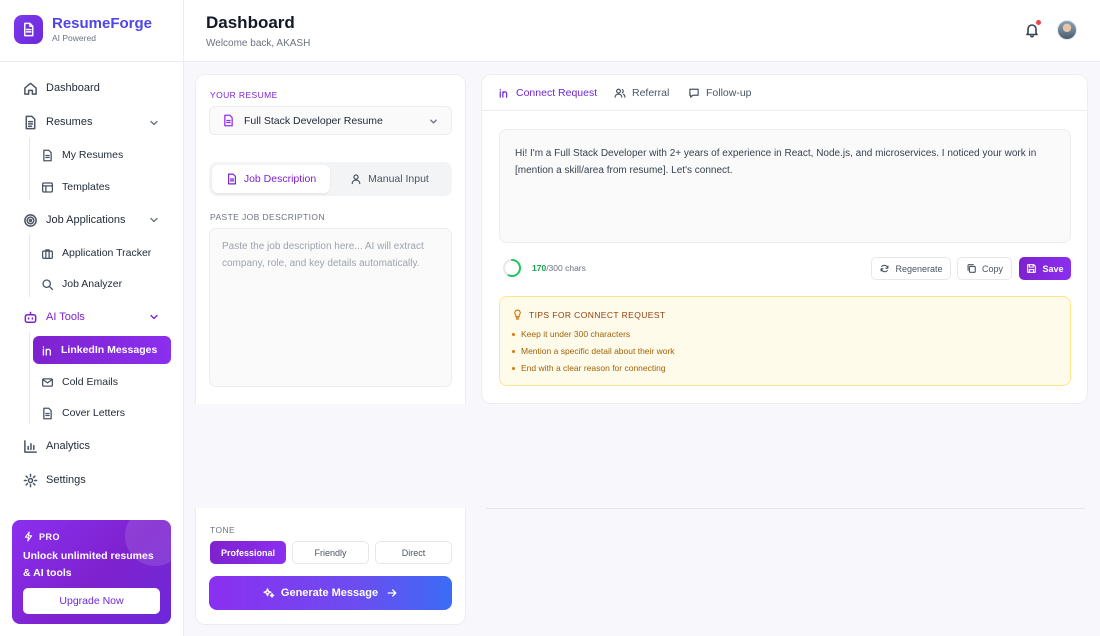  I want to click on copy-icon, so click(971, 268).